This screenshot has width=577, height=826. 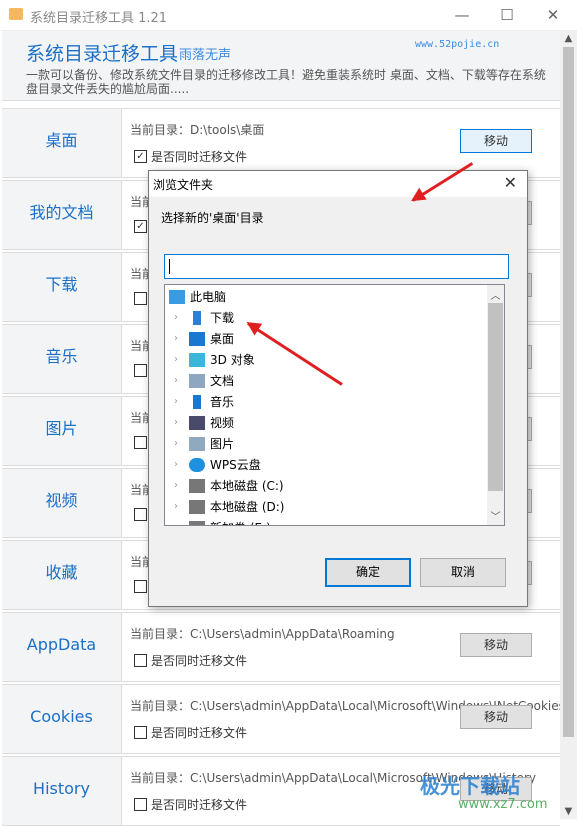 I want to click on tree-item: › 本地磁盘 (C:), so click(x=226, y=485).